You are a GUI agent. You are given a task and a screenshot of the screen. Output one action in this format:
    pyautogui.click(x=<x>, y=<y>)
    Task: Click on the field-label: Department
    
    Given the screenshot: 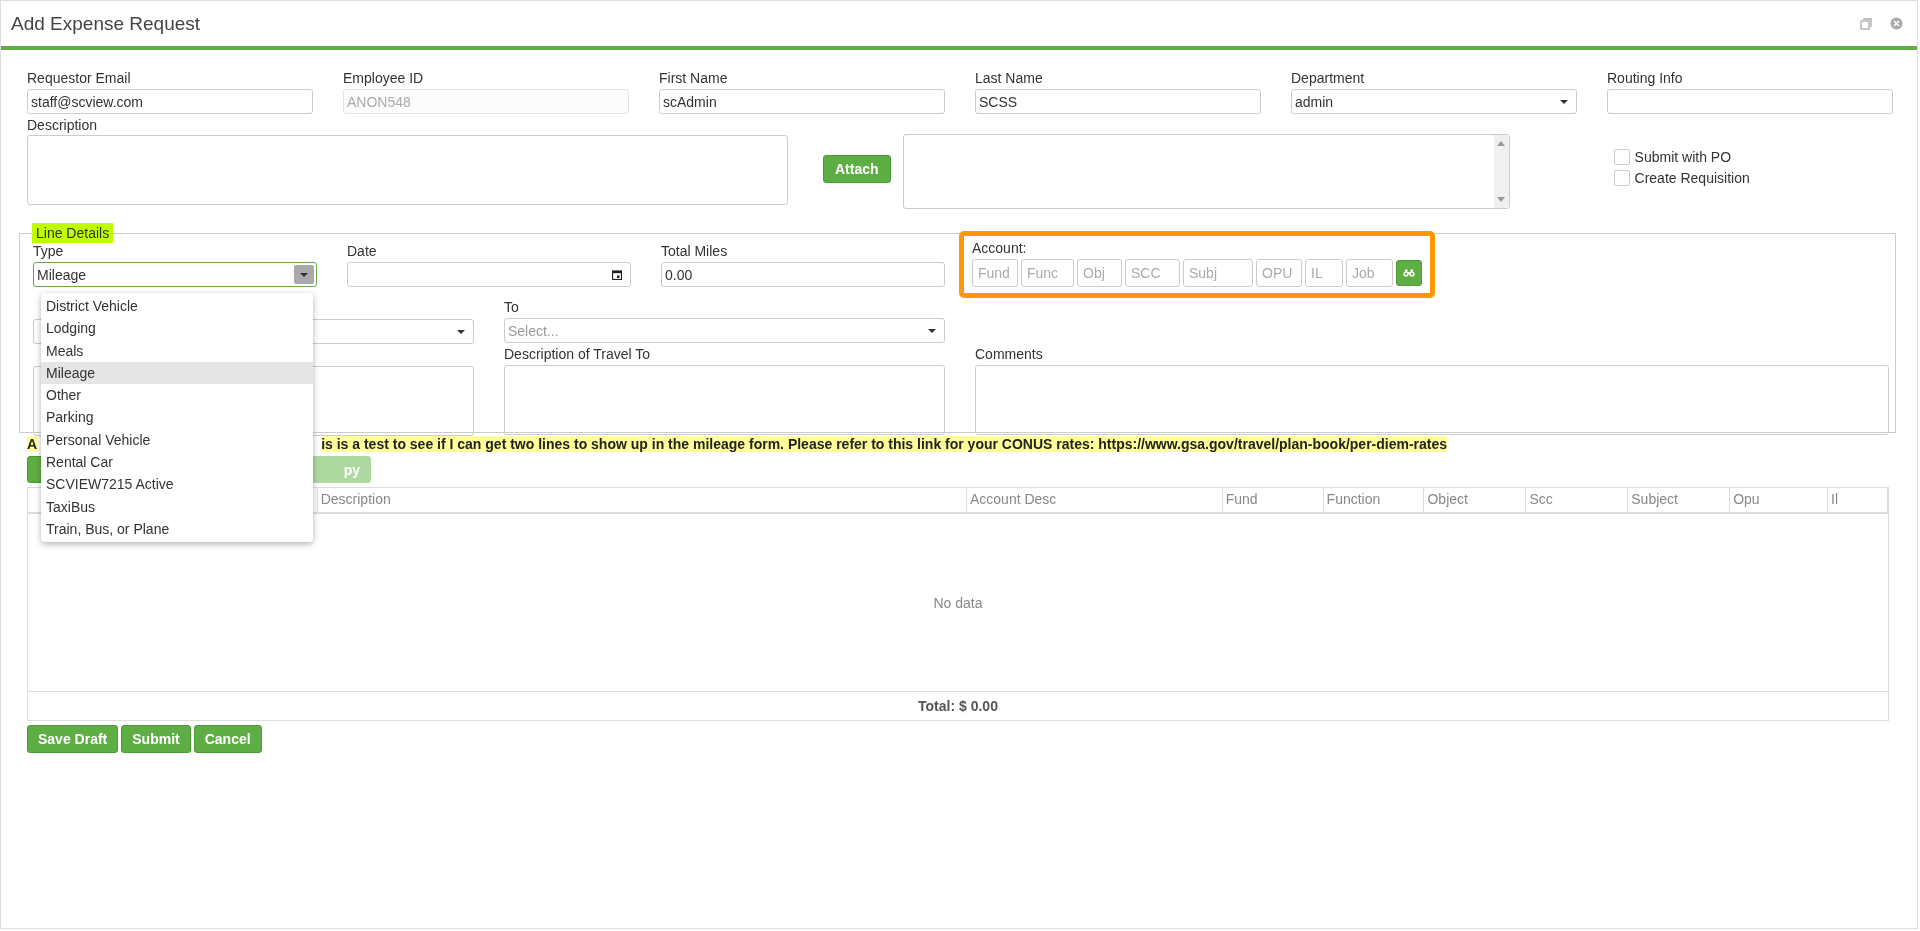 What is the action you would take?
    pyautogui.click(x=1328, y=78)
    